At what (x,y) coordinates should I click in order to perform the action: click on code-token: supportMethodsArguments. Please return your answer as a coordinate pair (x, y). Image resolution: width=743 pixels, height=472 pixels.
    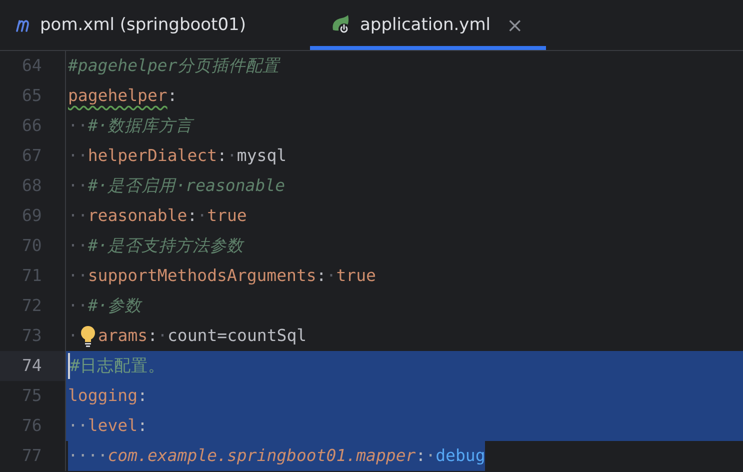
    Looking at the image, I should click on (202, 276).